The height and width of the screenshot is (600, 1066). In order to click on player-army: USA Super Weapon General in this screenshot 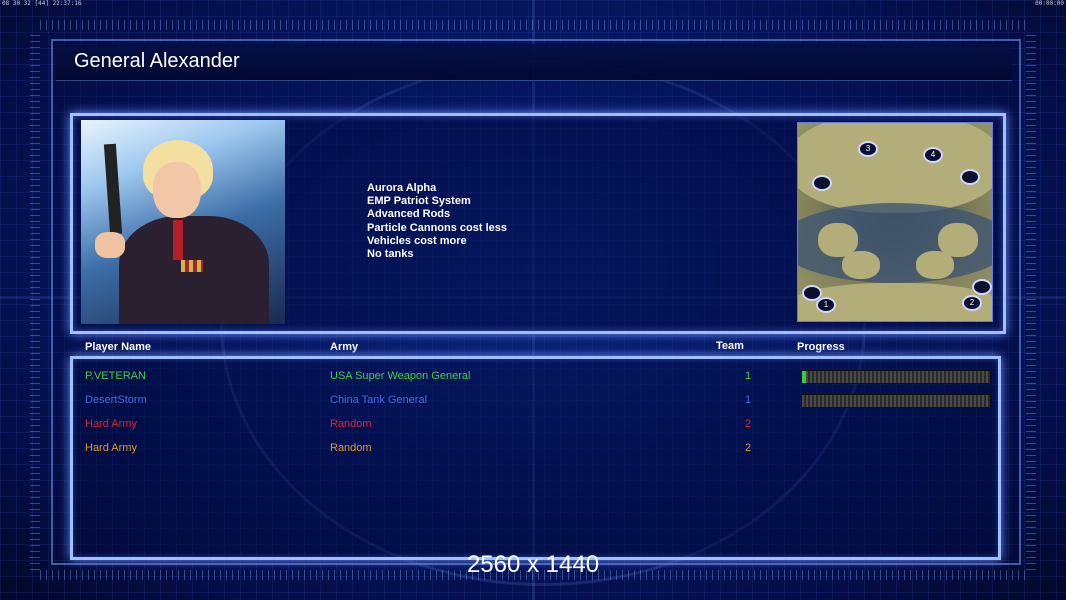, I will do `click(400, 376)`.